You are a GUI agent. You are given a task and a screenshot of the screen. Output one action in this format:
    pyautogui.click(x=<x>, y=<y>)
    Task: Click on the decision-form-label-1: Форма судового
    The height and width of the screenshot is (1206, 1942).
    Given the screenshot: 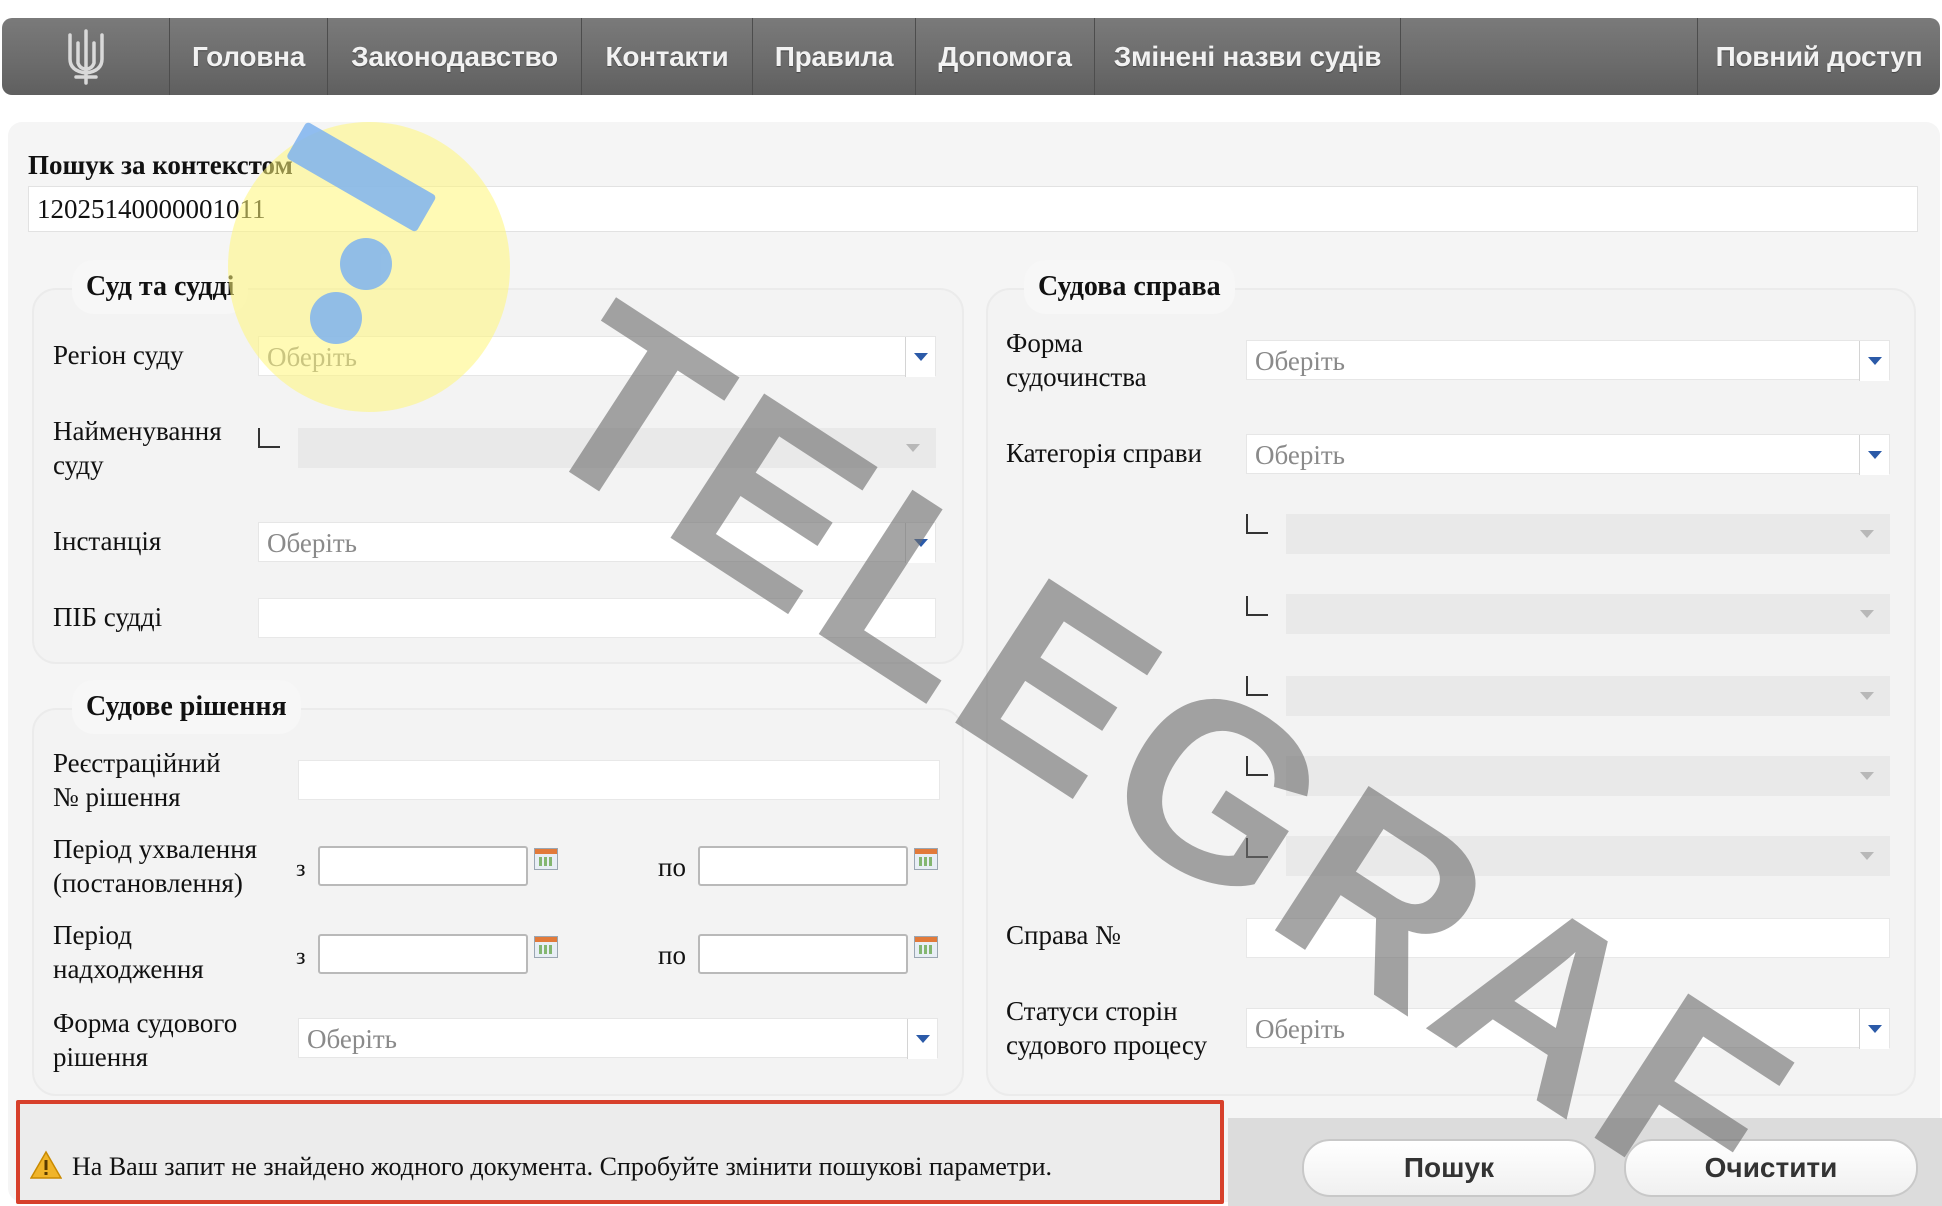 What is the action you would take?
    pyautogui.click(x=145, y=1023)
    